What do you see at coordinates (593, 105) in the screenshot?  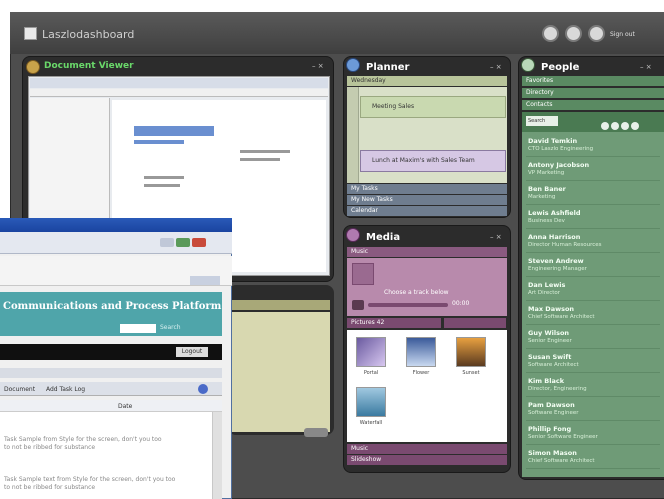 I see `people-tab-contacts: Contacts` at bounding box center [593, 105].